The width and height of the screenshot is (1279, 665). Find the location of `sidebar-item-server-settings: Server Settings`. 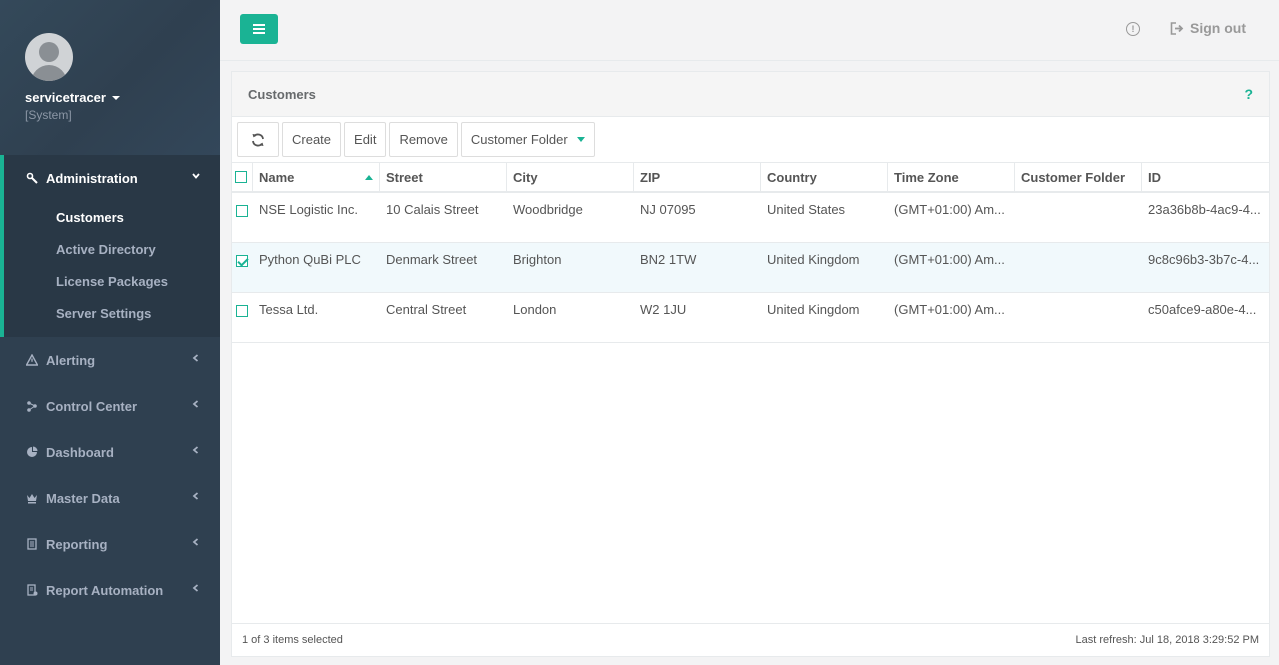

sidebar-item-server-settings: Server Settings is located at coordinates (112, 313).